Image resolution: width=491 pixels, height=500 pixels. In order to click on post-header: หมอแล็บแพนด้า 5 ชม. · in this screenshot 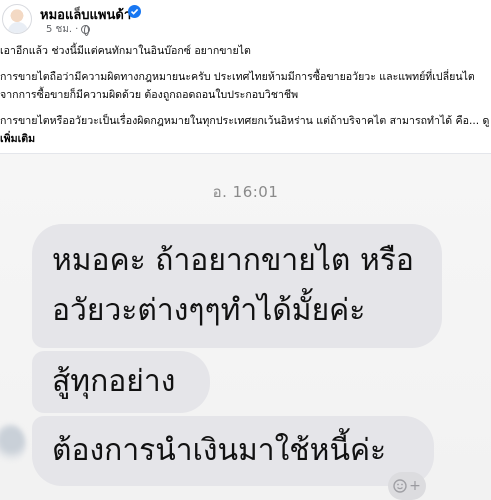, I will do `click(245, 20)`.